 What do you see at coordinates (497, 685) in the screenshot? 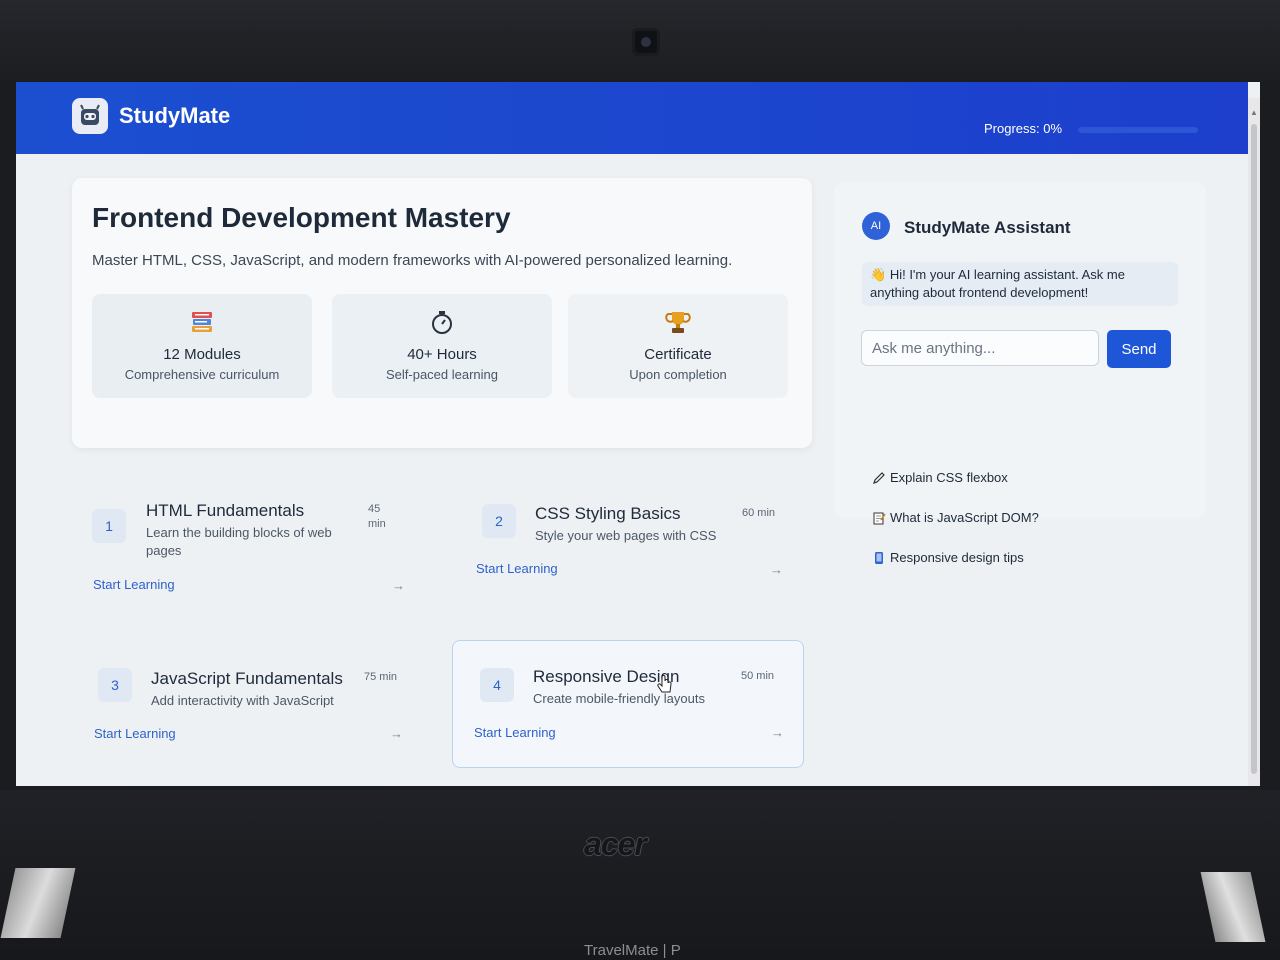
I see `module-number: 4` at bounding box center [497, 685].